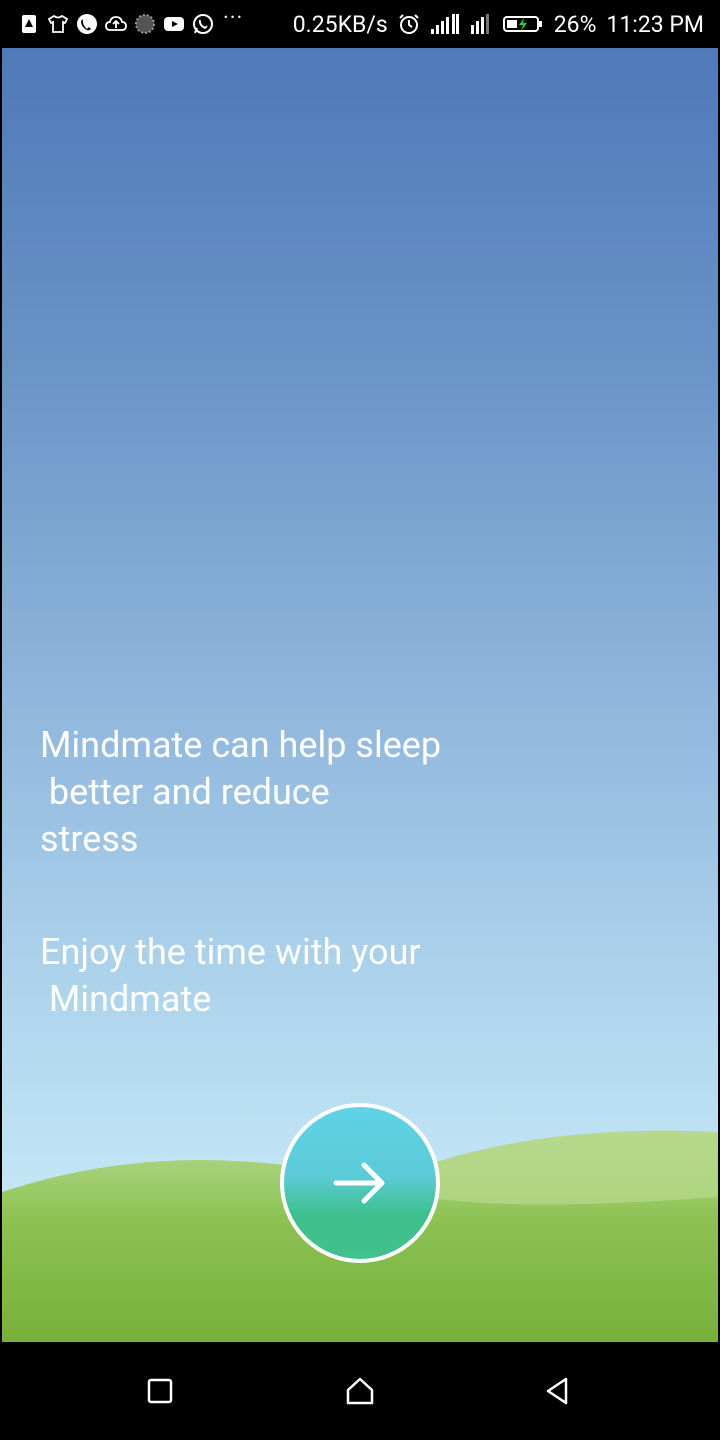 This screenshot has width=720, height=1440. I want to click on home-icon, so click(360, 1391).